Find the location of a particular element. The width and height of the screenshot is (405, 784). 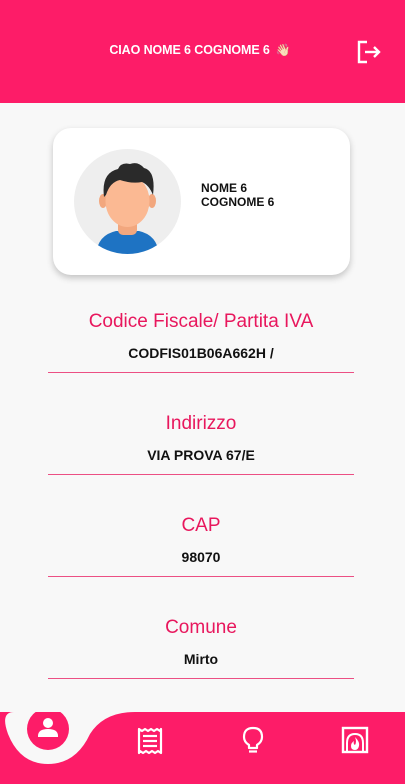

cap-label: CAP is located at coordinates (201, 525).